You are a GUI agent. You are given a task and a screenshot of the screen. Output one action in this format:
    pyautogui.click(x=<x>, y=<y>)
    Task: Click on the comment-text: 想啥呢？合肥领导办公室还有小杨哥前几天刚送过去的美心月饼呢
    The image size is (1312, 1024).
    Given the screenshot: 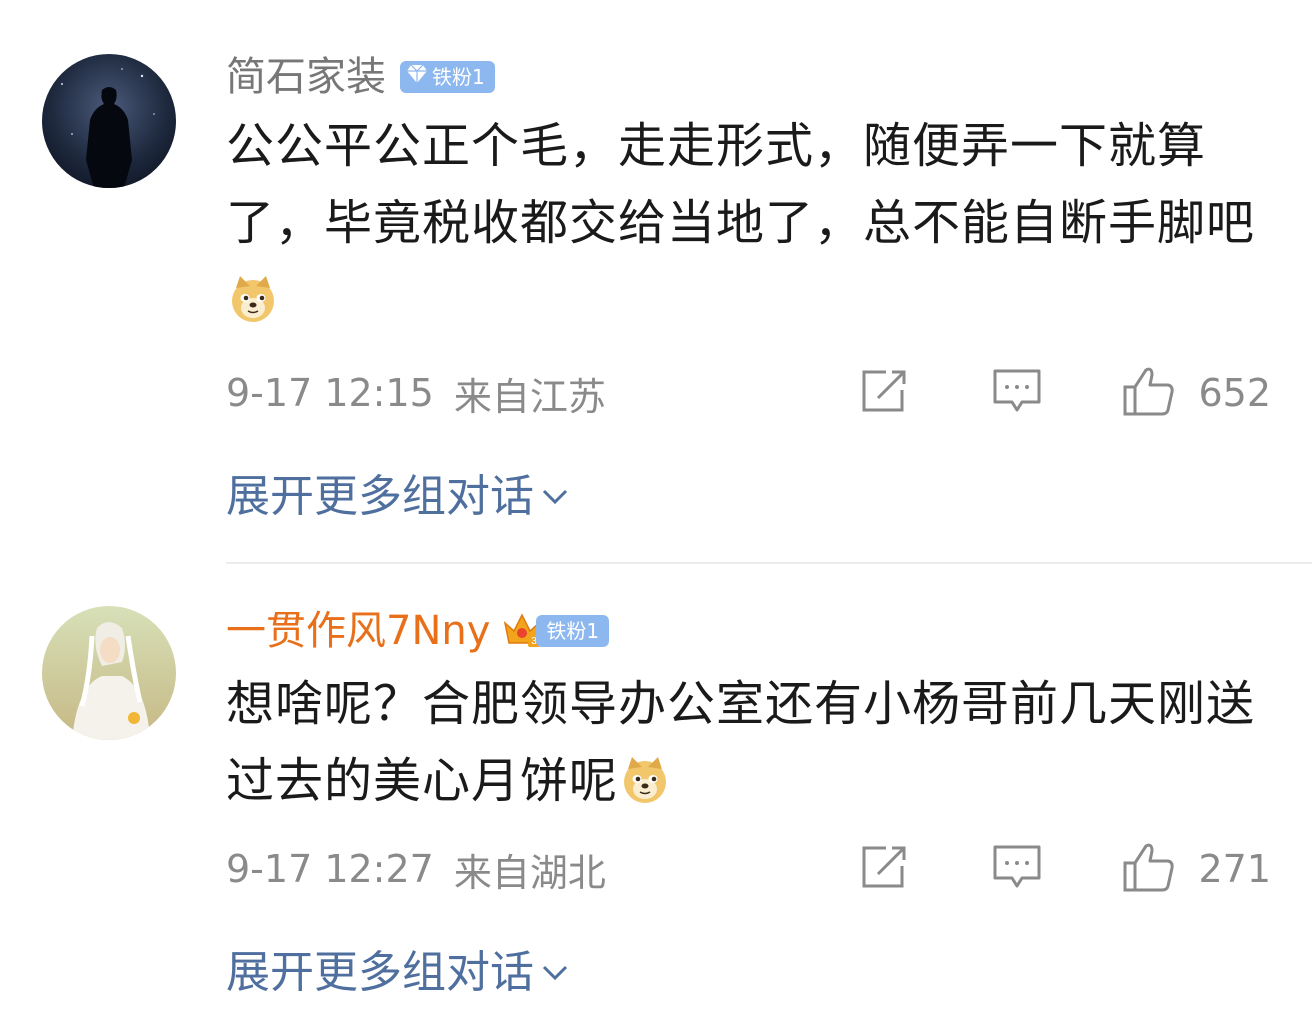 What is the action you would take?
    pyautogui.click(x=756, y=743)
    